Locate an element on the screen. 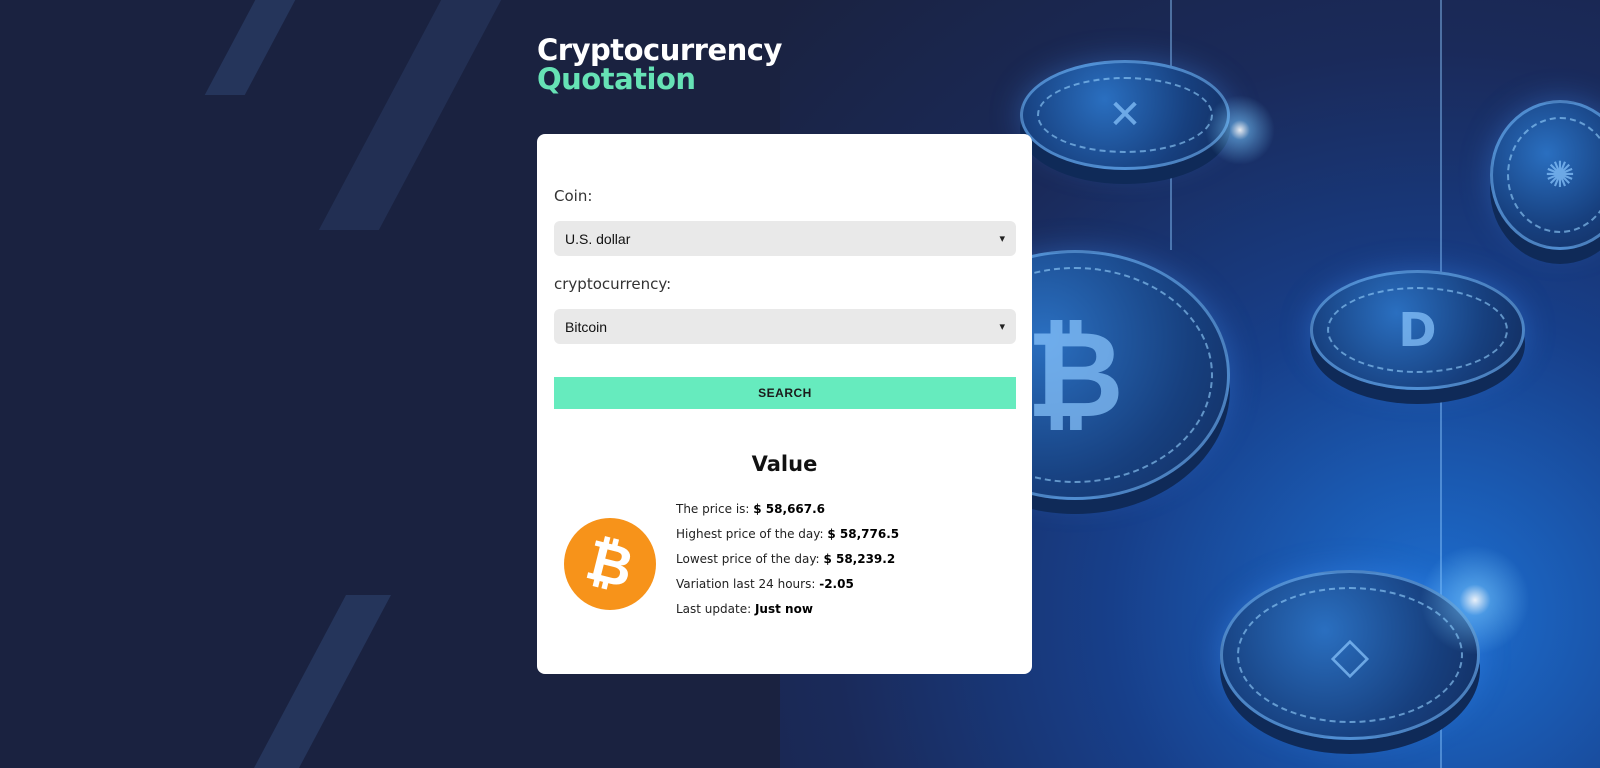 The image size is (1600, 768). cryptocurrency-select: Bitcoin ▾ is located at coordinates (785, 326).